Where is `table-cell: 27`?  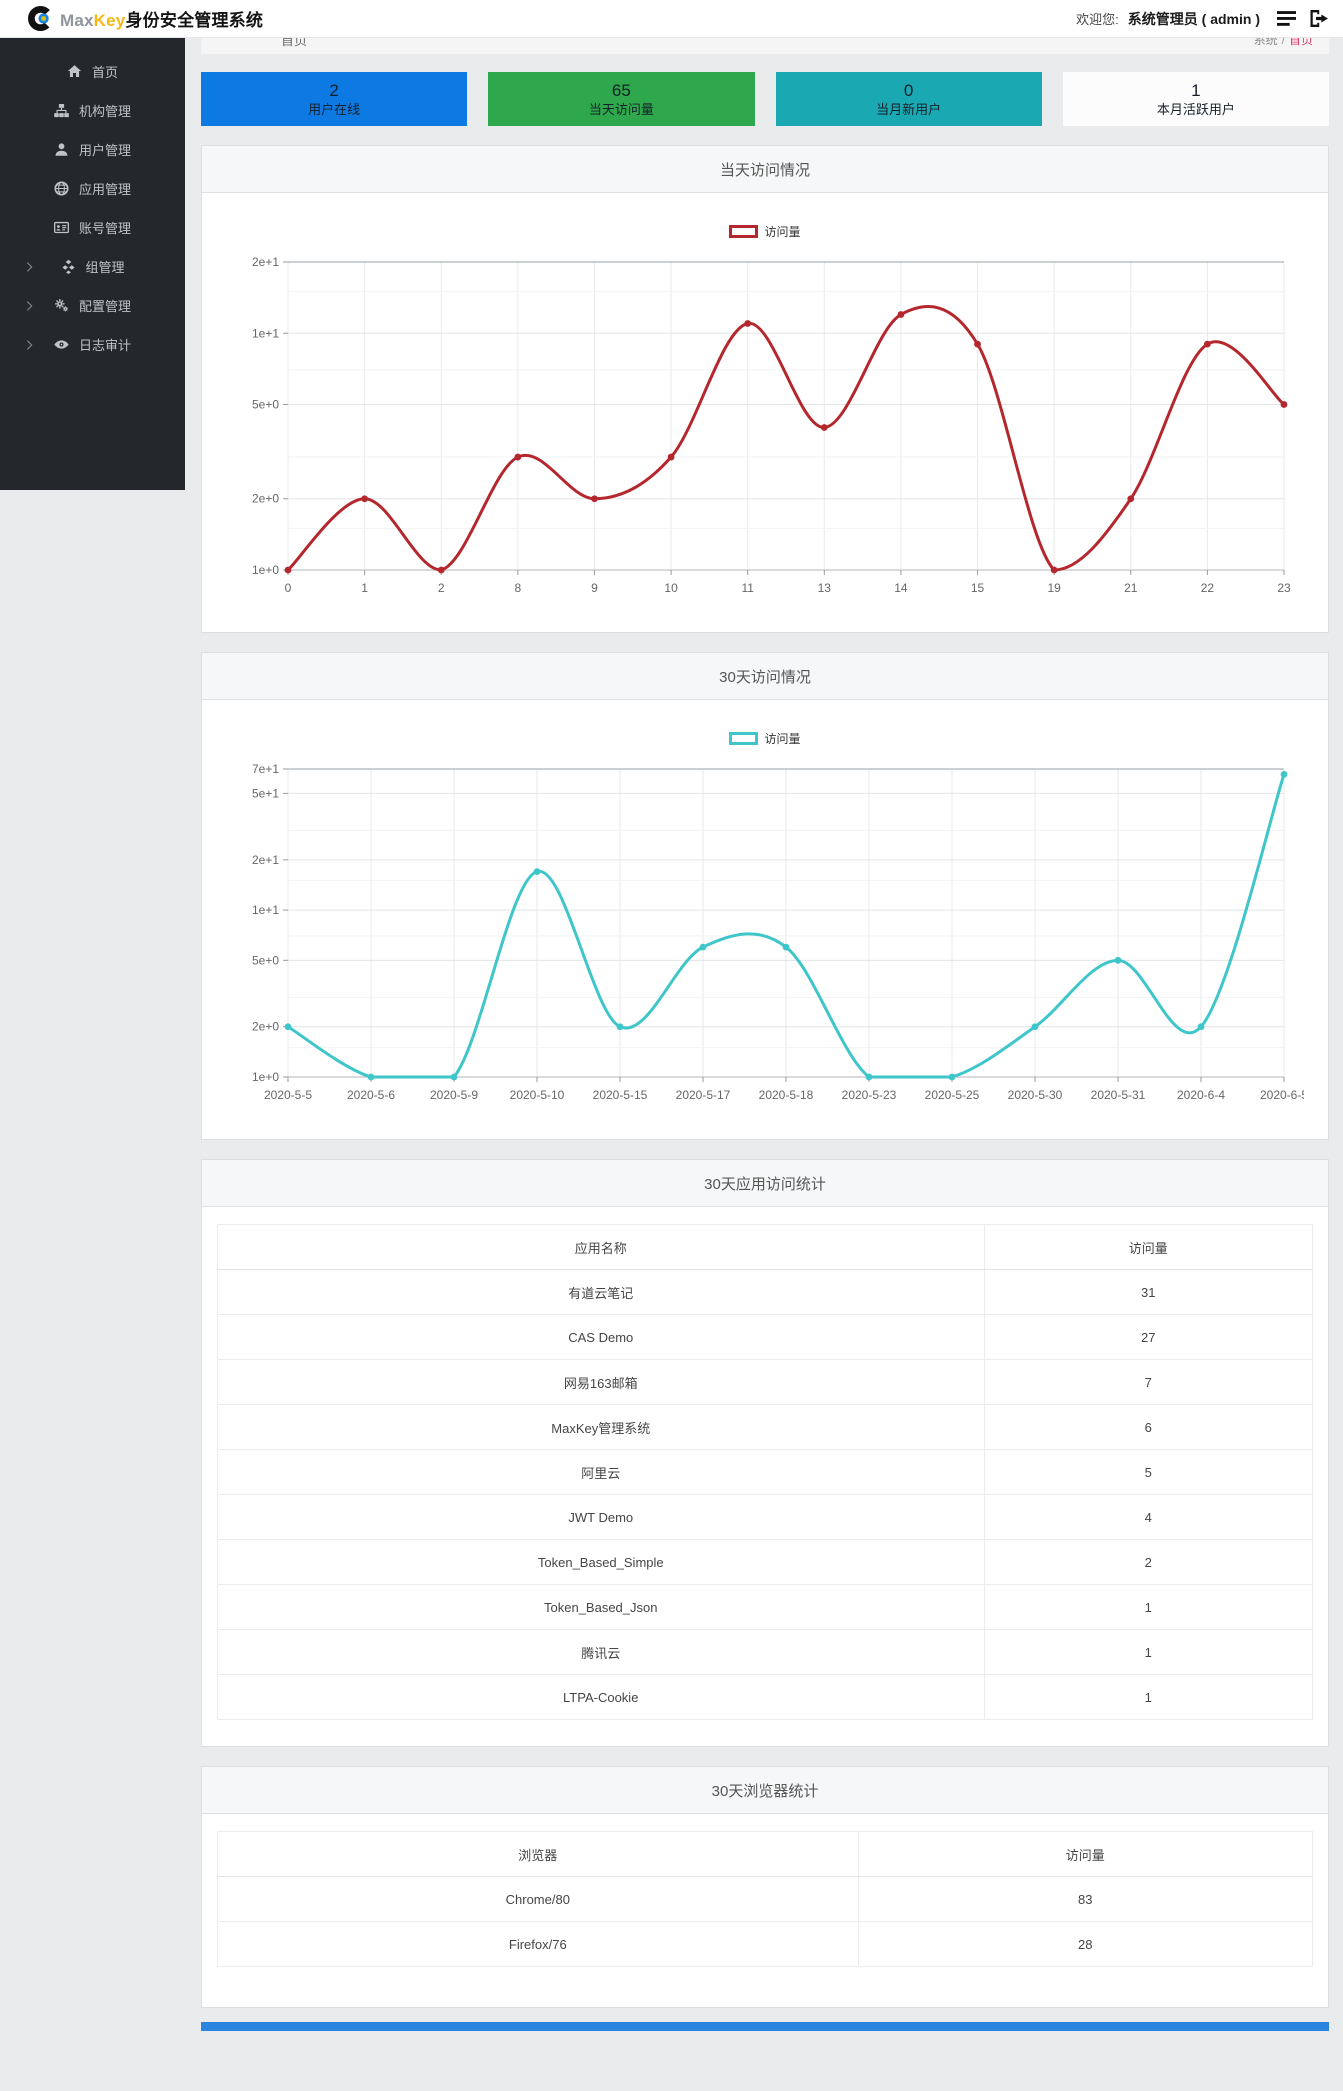 table-cell: 27 is located at coordinates (1148, 1337).